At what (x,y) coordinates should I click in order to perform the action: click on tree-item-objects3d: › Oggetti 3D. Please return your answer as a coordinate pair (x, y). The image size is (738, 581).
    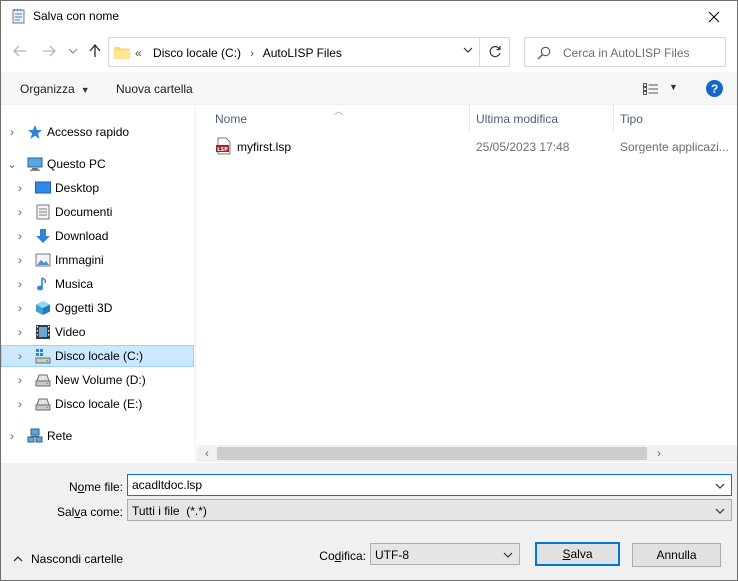
    Looking at the image, I should click on (97, 308).